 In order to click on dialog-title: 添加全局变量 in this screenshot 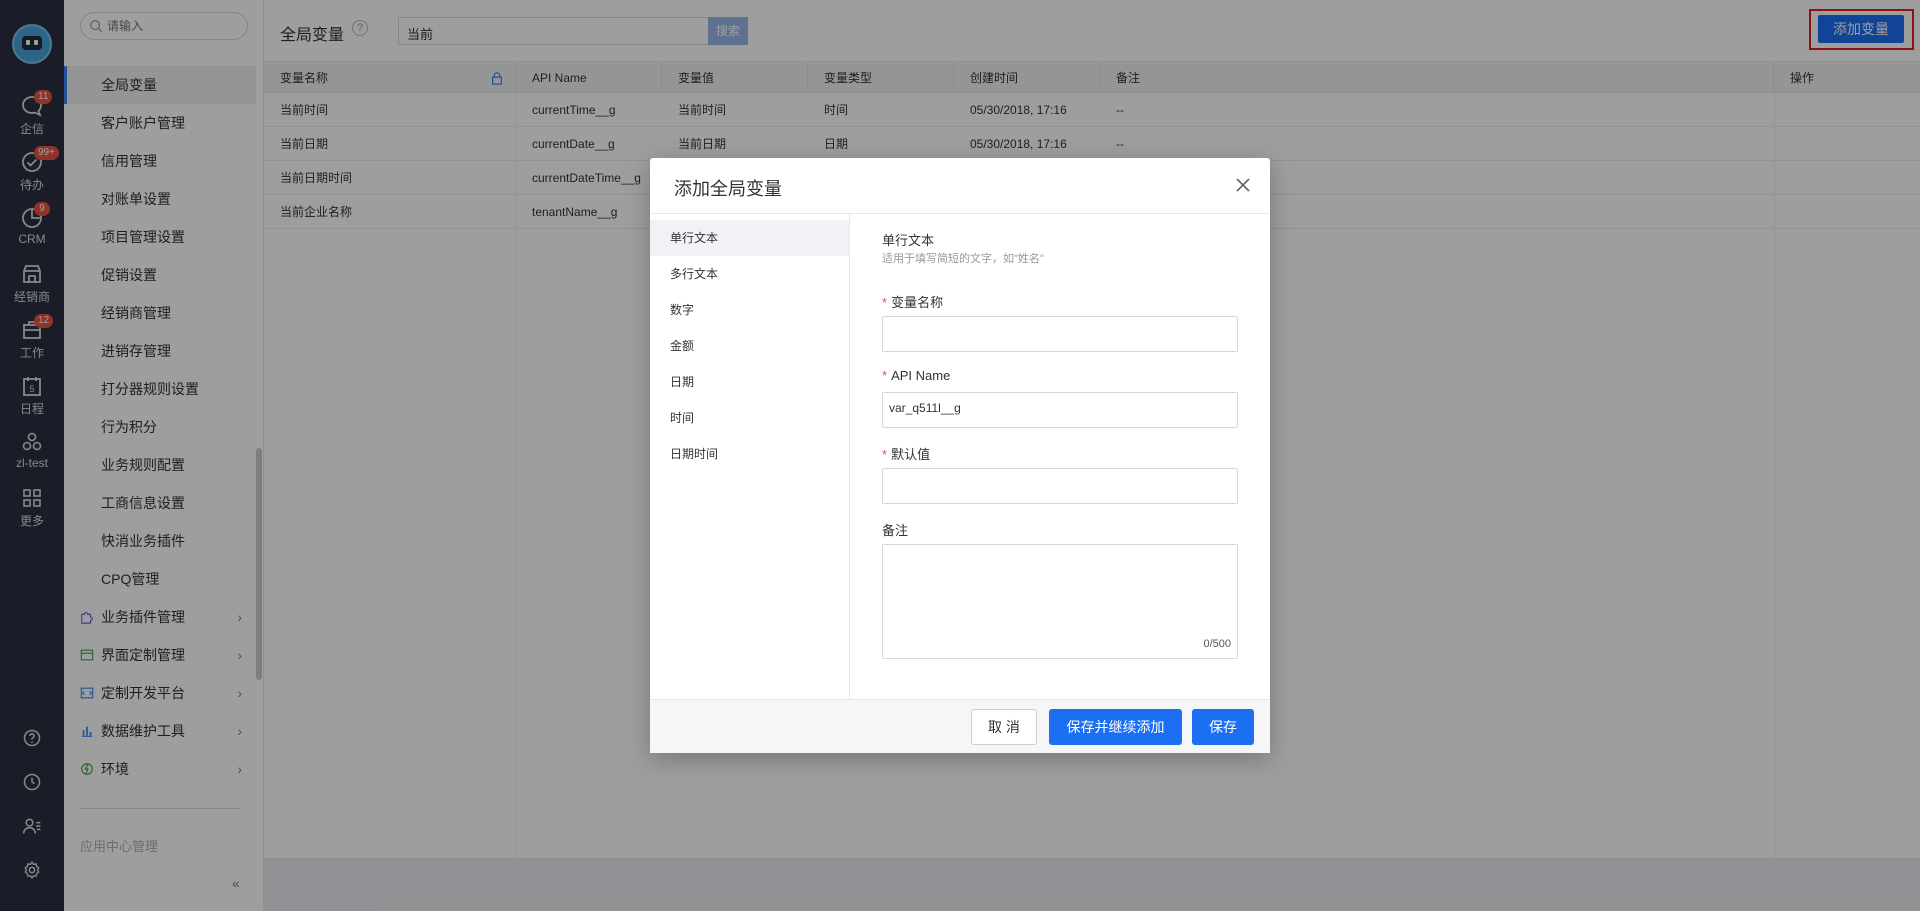, I will do `click(728, 189)`.